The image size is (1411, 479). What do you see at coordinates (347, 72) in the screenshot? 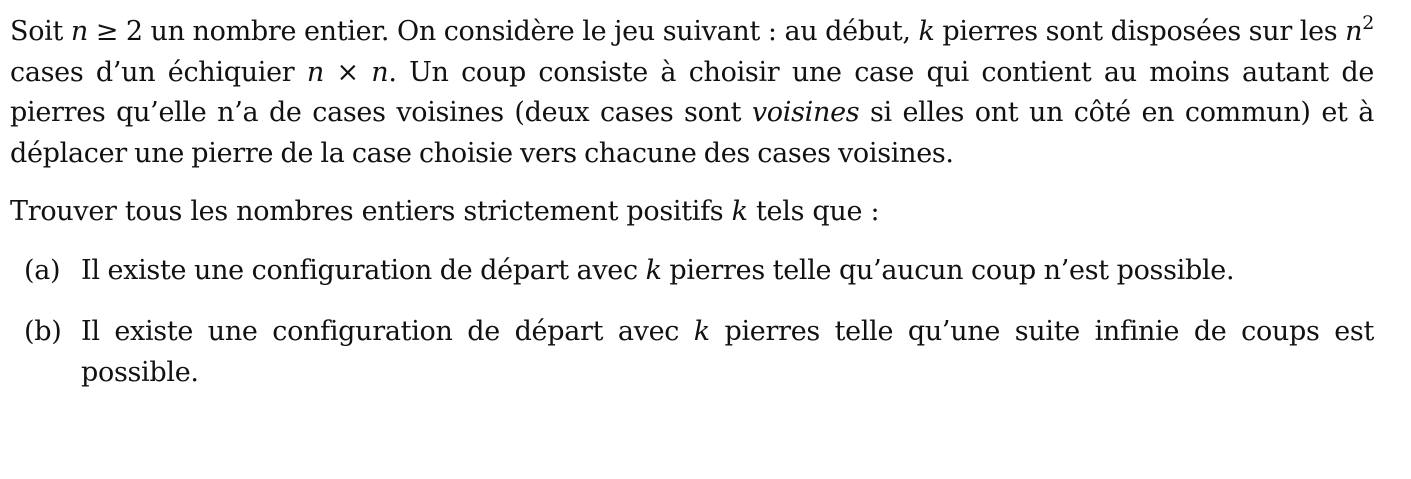
I see `math-times: ×` at bounding box center [347, 72].